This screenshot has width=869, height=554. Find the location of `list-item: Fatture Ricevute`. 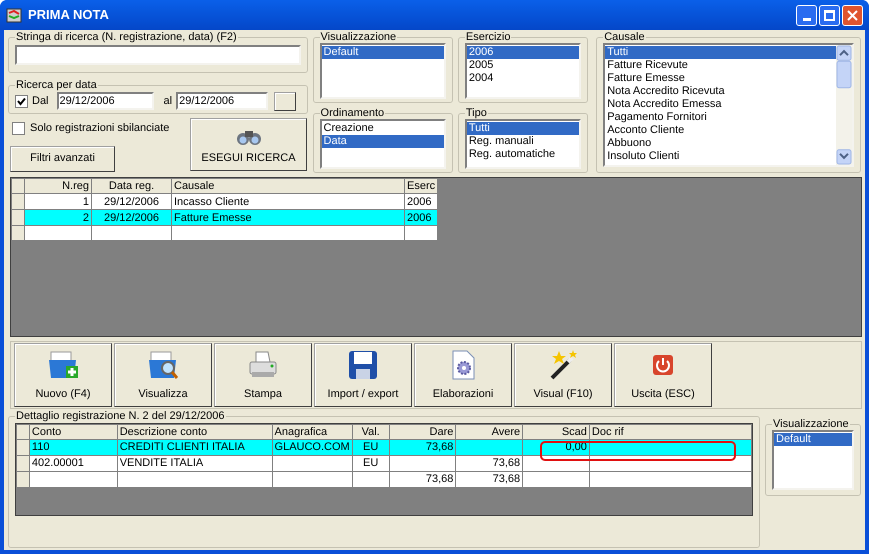

list-item: Fatture Ricevute is located at coordinates (720, 65).